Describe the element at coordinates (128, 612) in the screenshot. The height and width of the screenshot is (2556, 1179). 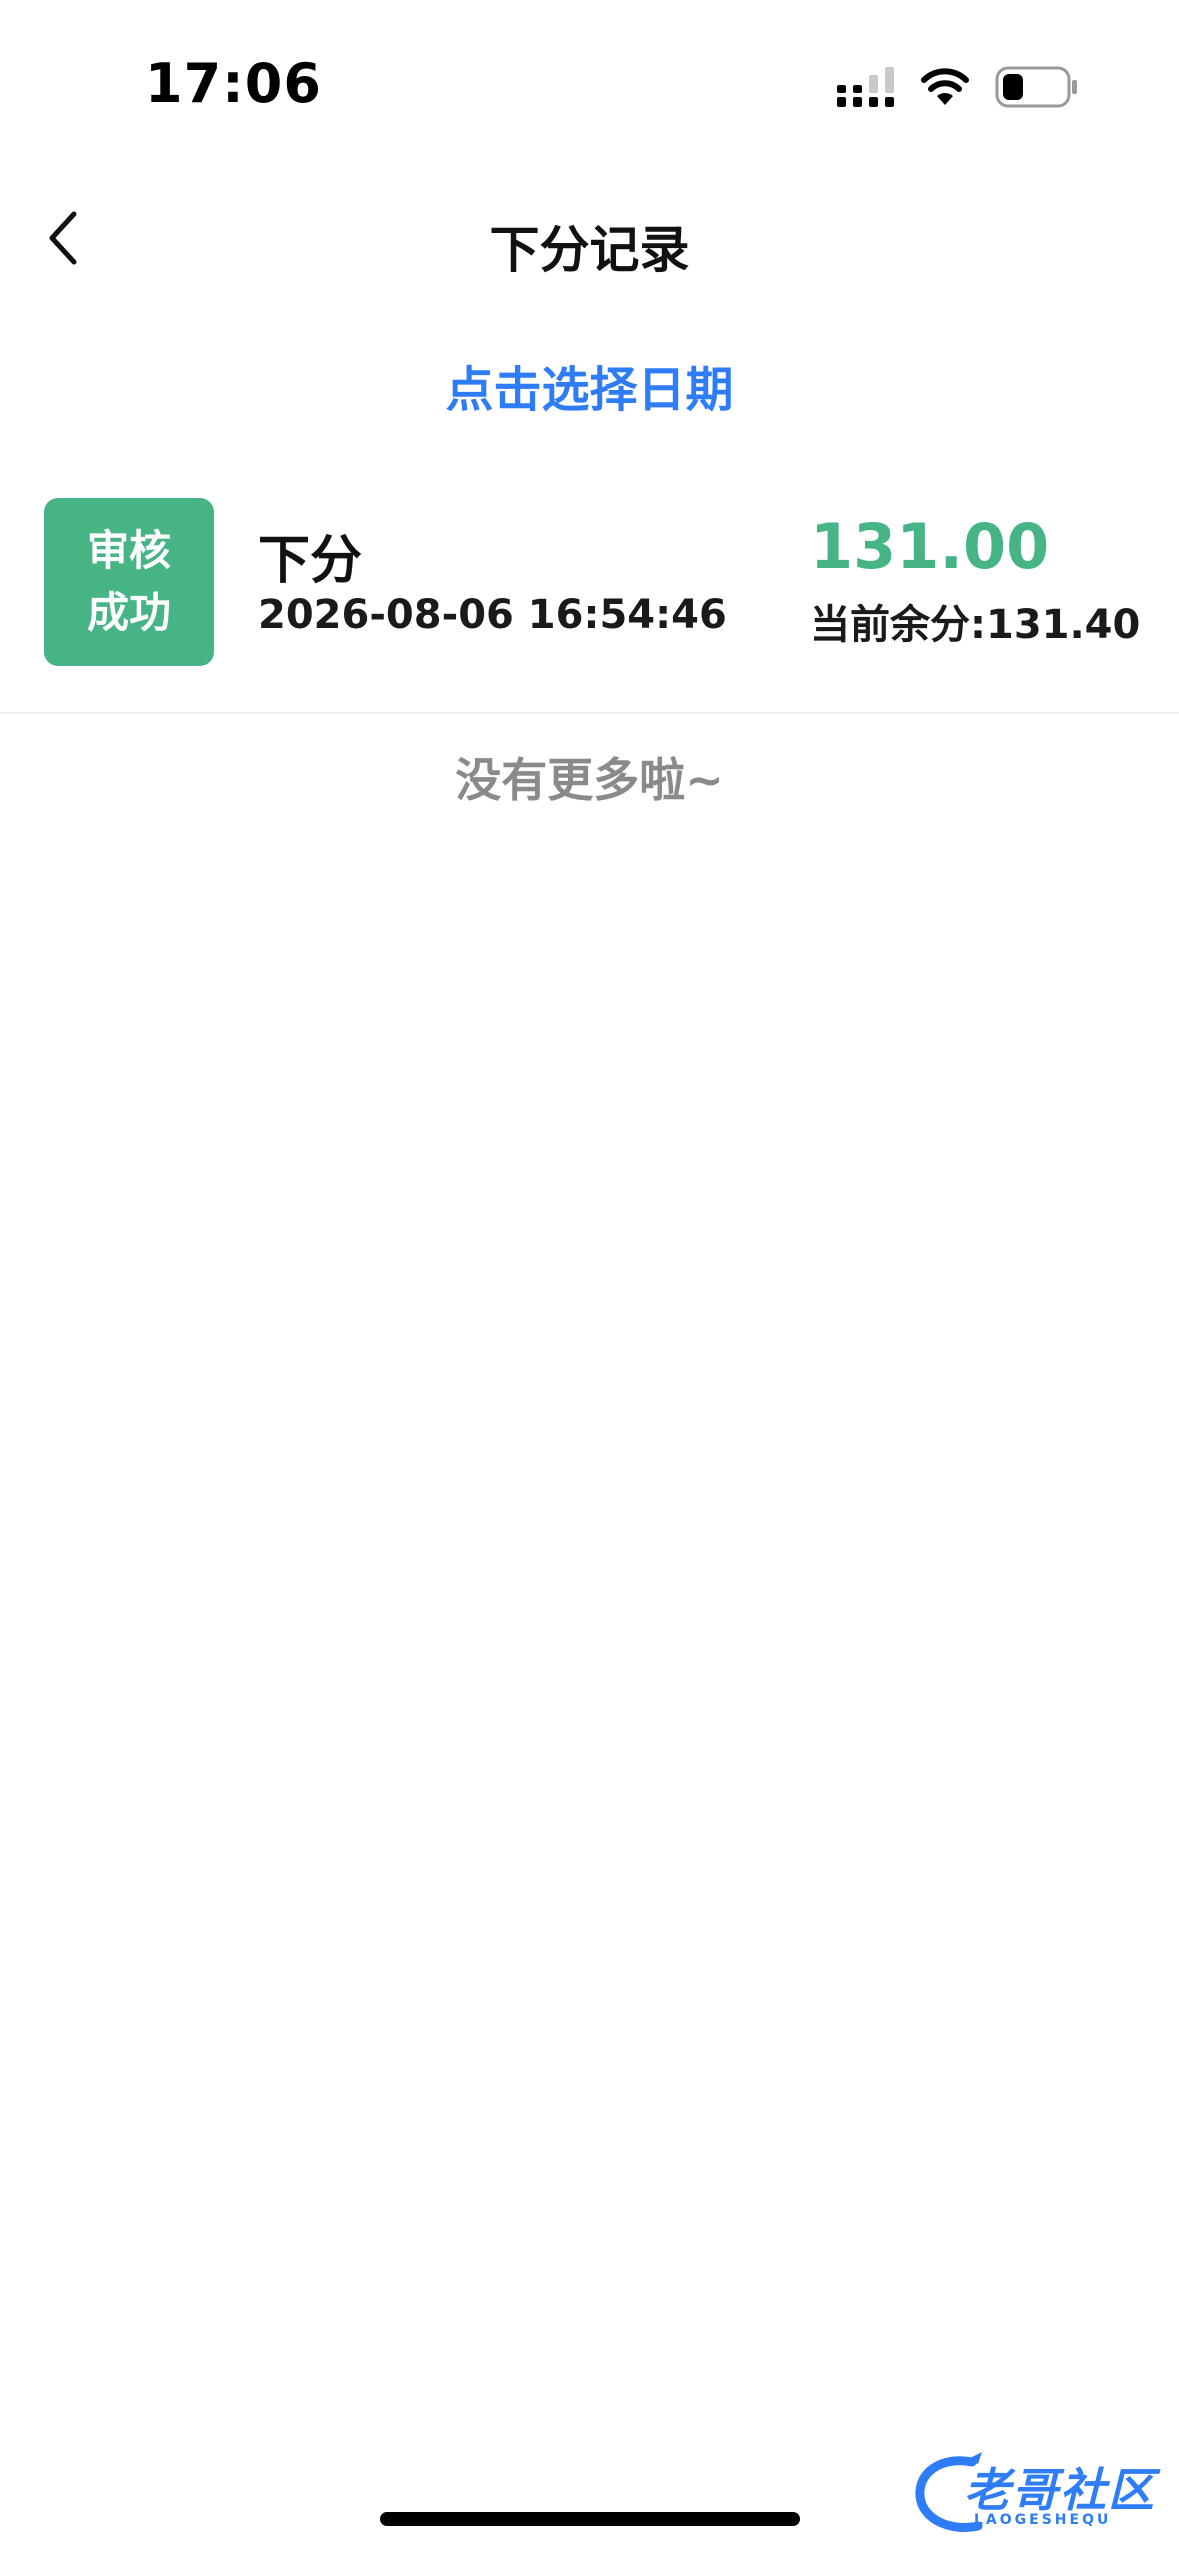
I see `status-badge-line2: 成功` at that location.